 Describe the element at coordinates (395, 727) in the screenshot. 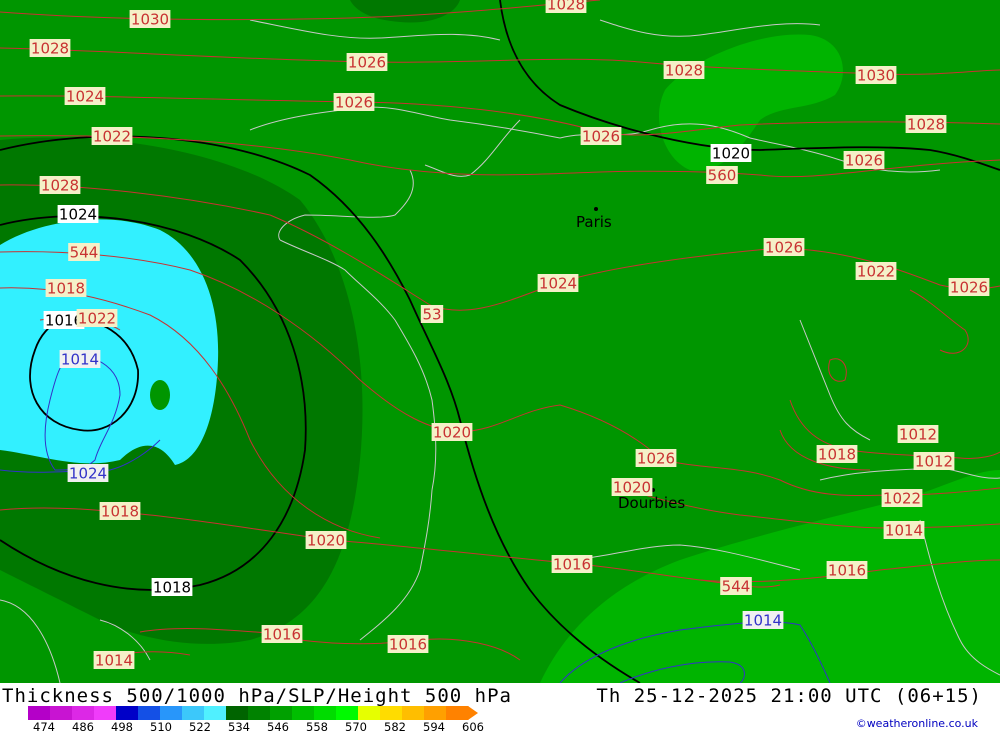

I see `colorscale-tick-label: 582` at that location.